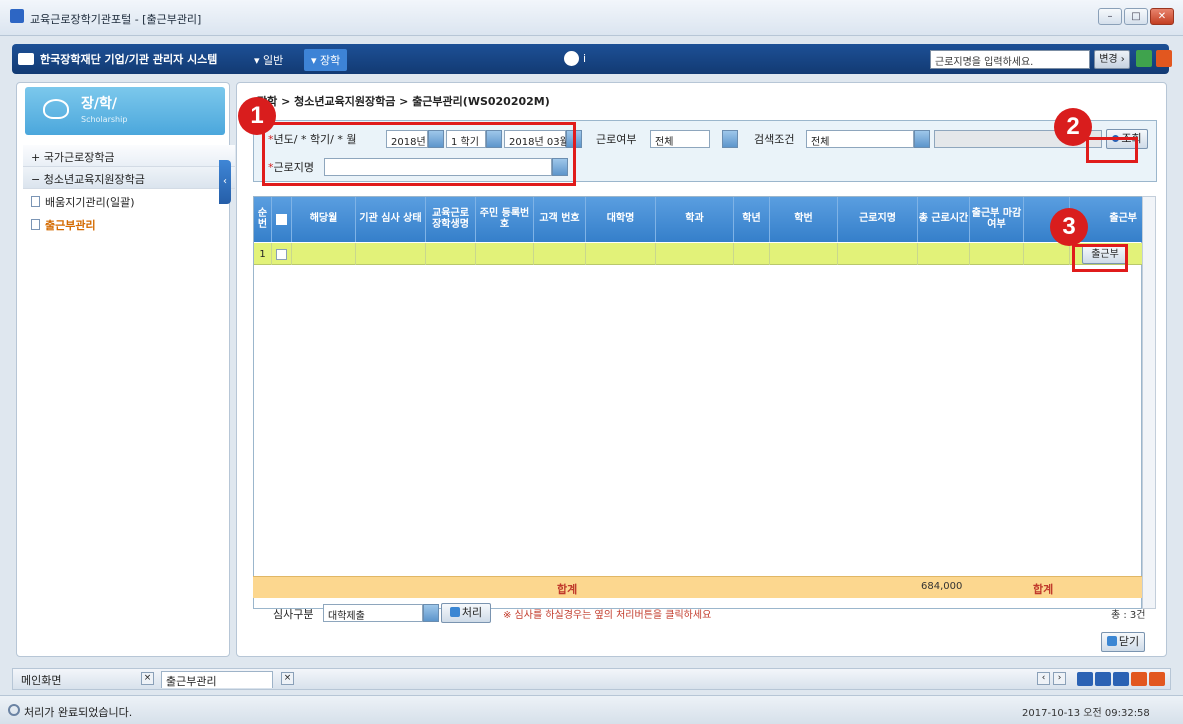  What do you see at coordinates (860, 139) in the screenshot?
I see `search-condition-select: 전체` at bounding box center [860, 139].